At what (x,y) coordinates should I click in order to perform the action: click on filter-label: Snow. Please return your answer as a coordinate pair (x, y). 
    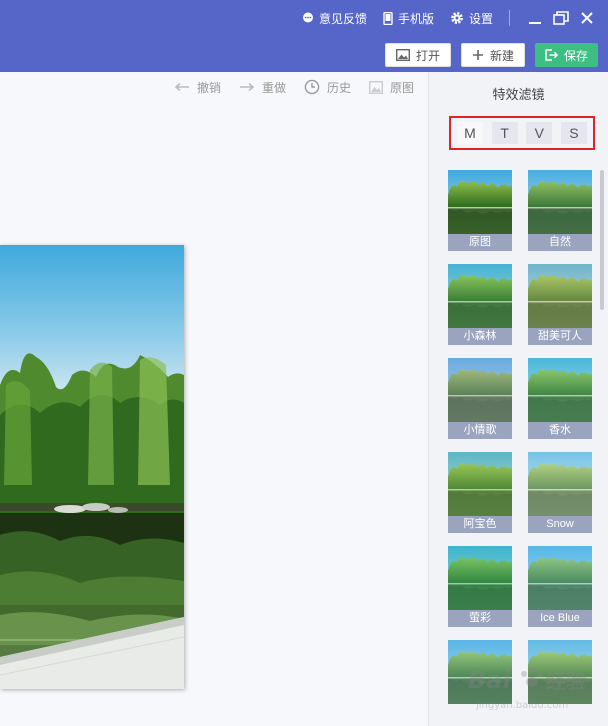
    Looking at the image, I should click on (560, 524).